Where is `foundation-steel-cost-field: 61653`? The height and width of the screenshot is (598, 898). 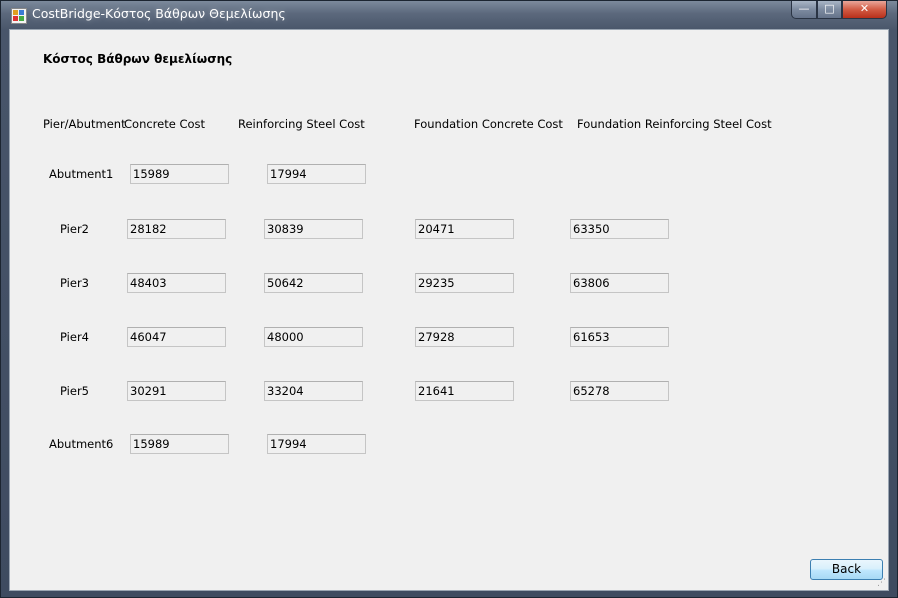
foundation-steel-cost-field: 61653 is located at coordinates (619, 337).